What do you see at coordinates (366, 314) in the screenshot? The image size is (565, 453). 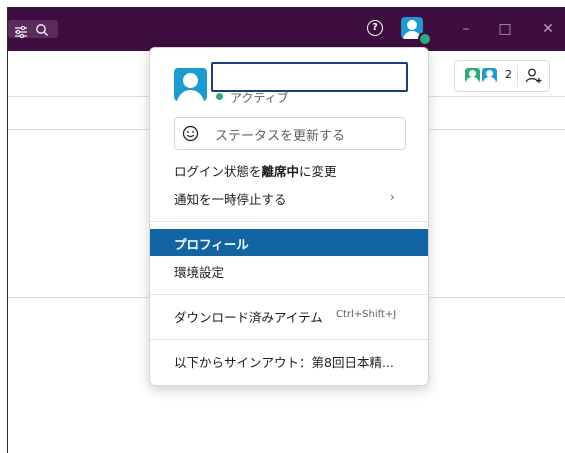 I see `downloads-shortcut: Ctrl+Shift+J` at bounding box center [366, 314].